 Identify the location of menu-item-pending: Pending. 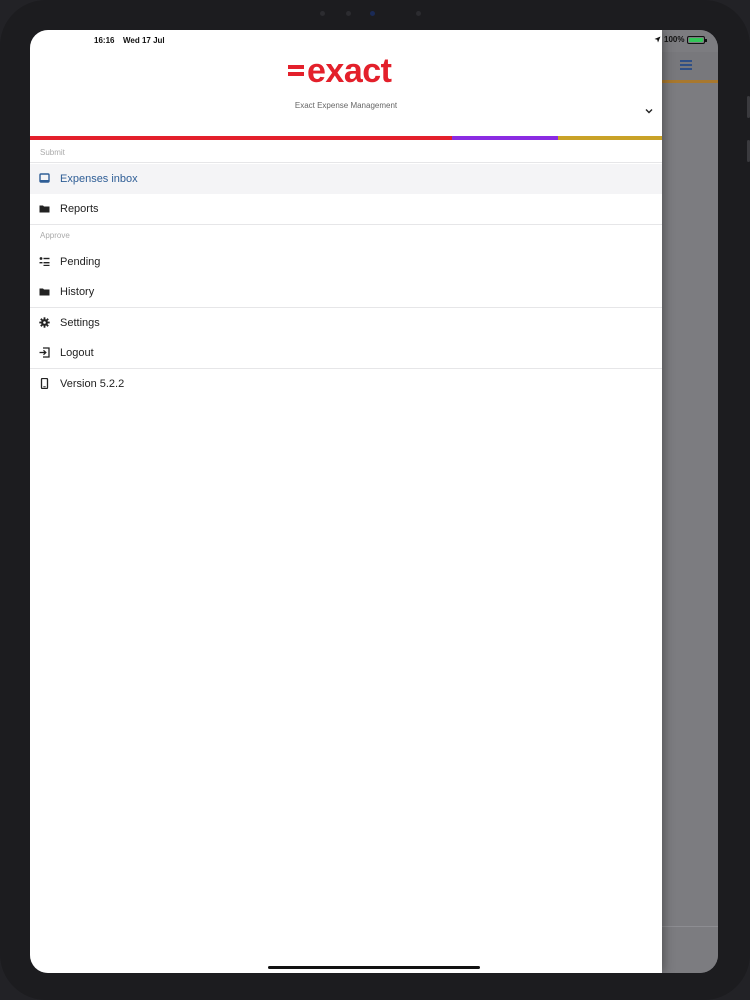
(346, 262).